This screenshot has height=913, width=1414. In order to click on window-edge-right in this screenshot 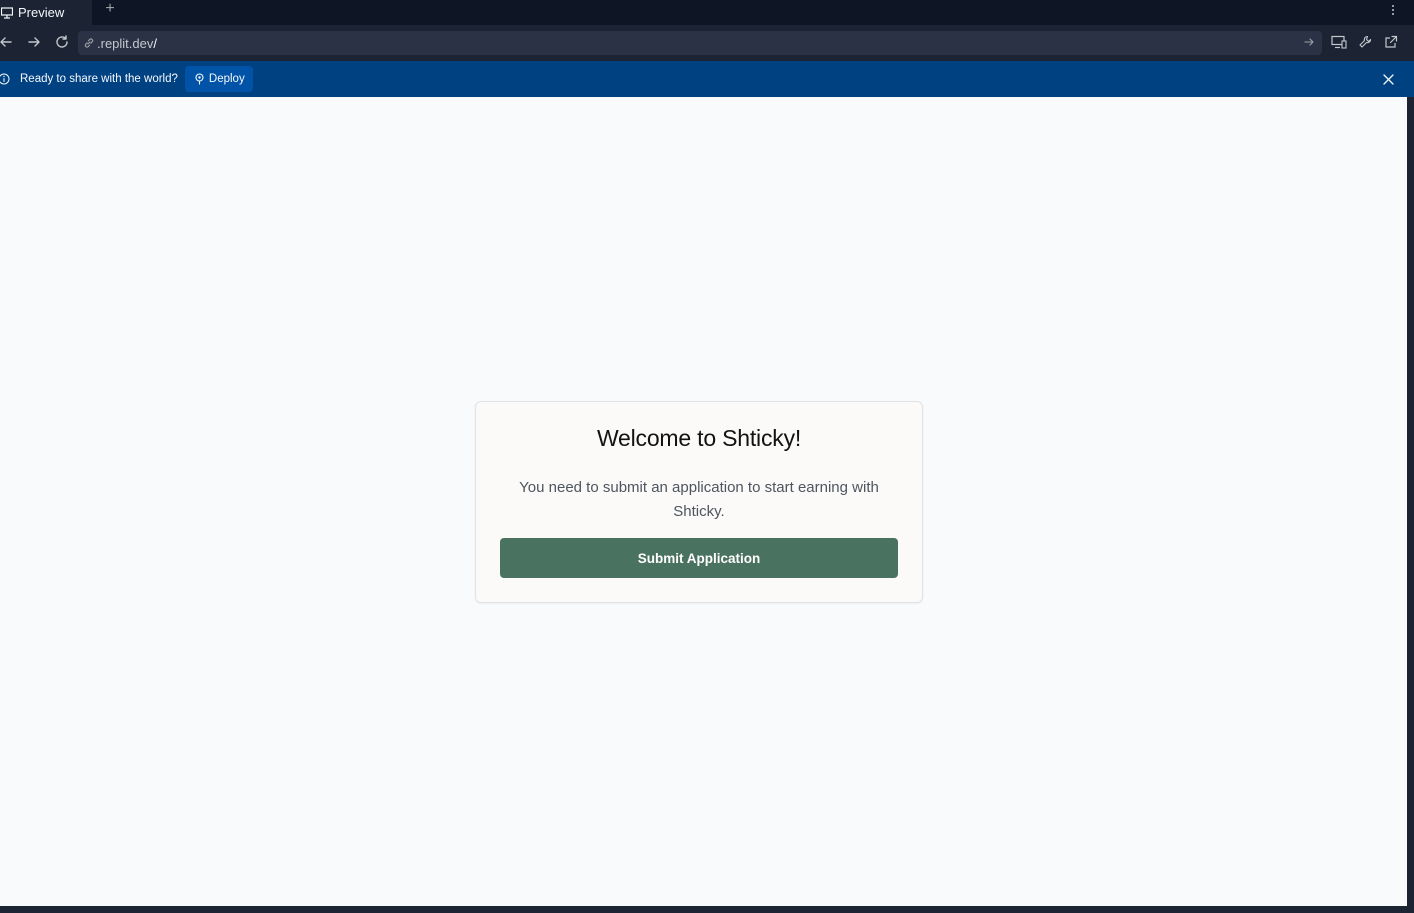, I will do `click(1410, 505)`.